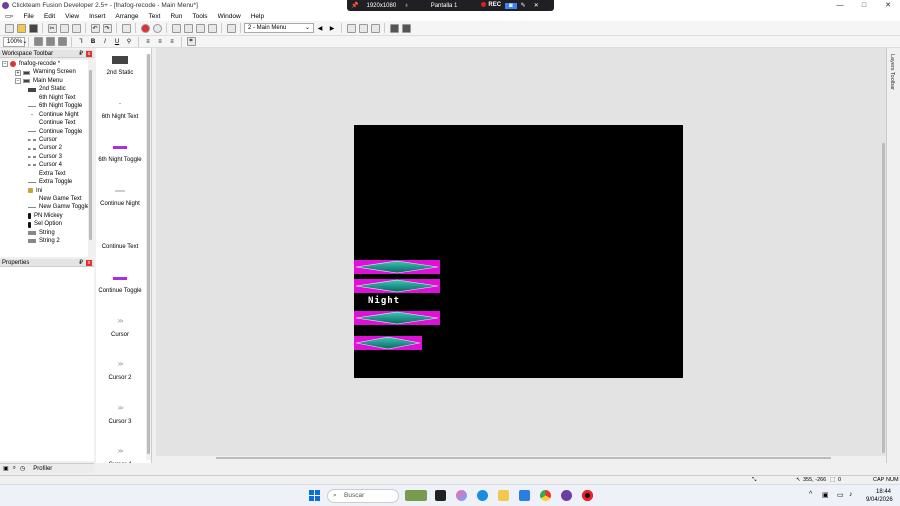 The width and height of the screenshot is (900, 506). Describe the element at coordinates (117, 41) in the screenshot. I see `underline-button: U` at that location.